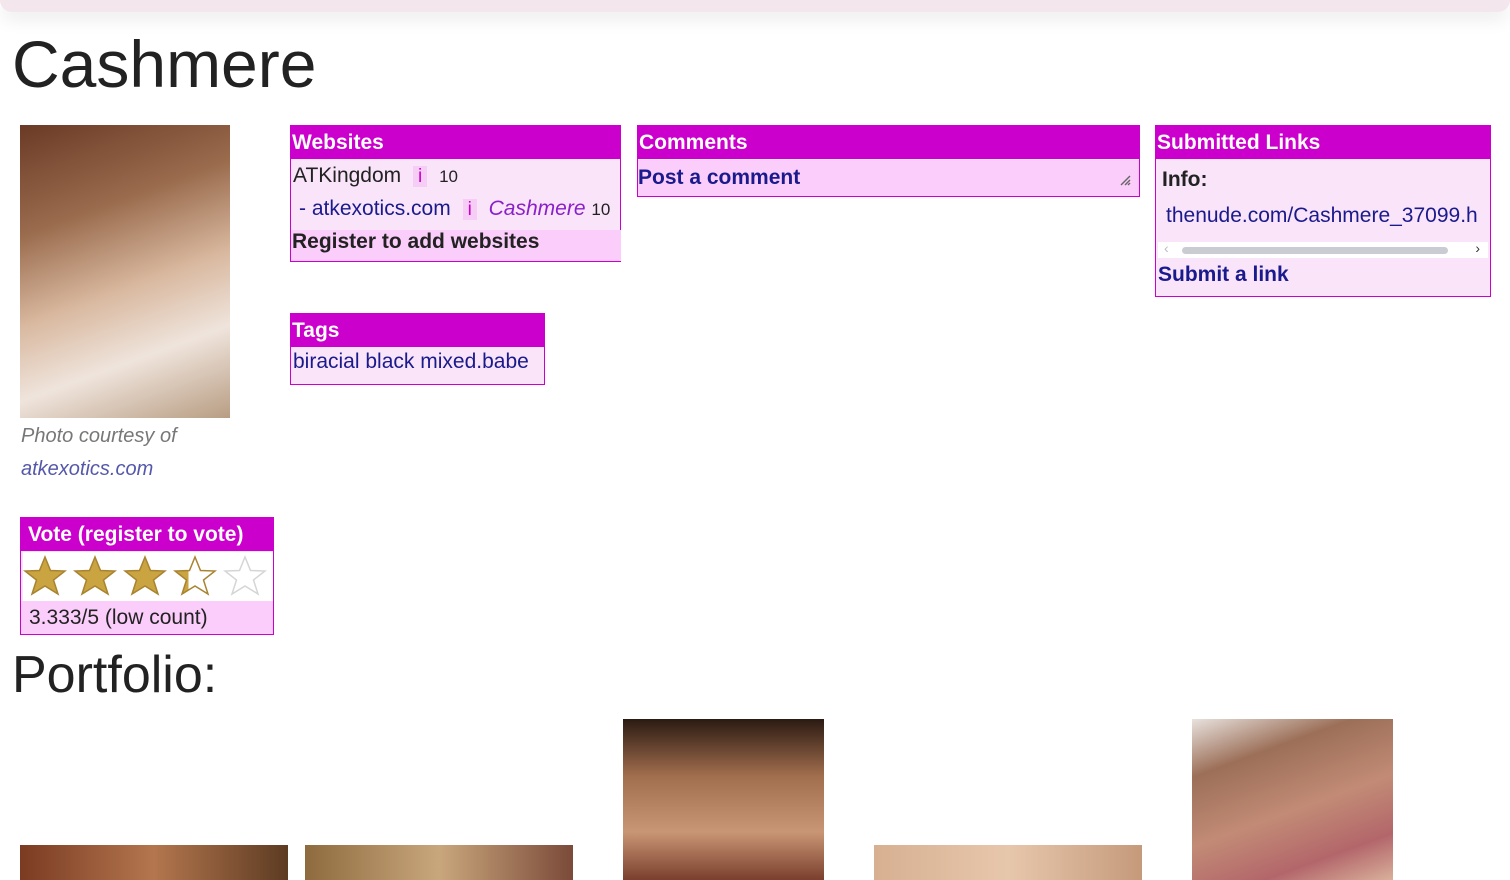 The image size is (1510, 880). I want to click on top-bar, so click(755, 6).